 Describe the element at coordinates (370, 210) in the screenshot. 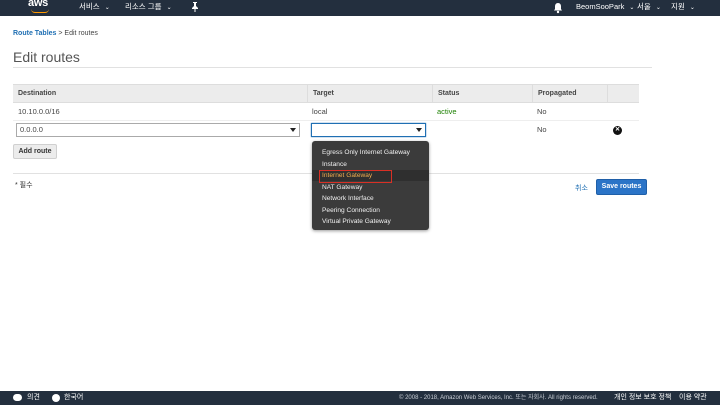

I see `dropdown-option-peering-connection: Peering Connection` at that location.